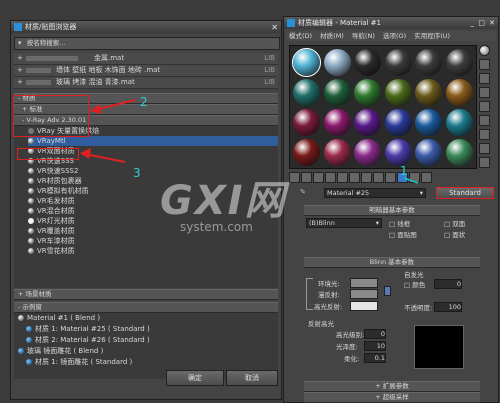 Image resolution: width=500 pixels, height=403 pixels. What do you see at coordinates (115, 105) in the screenshot?
I see `arrow-2-line` at bounding box center [115, 105].